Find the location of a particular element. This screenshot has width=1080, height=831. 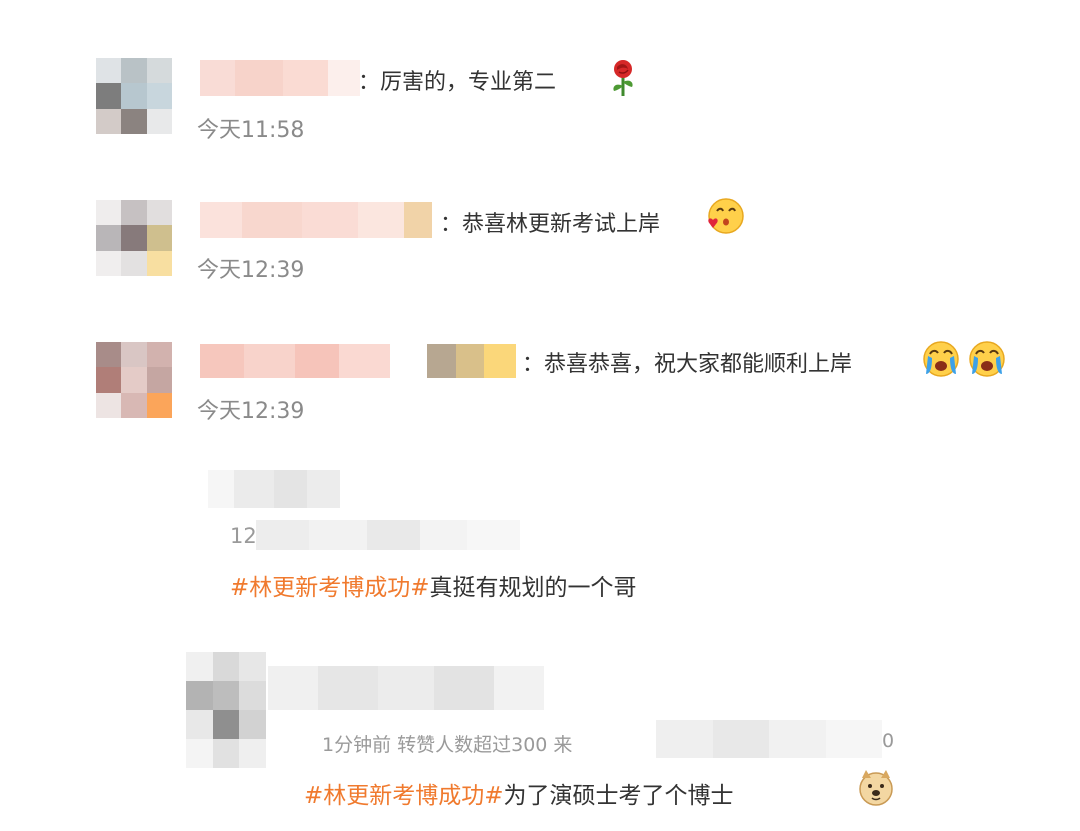

comment-text: ：恭喜林更新考试上岸 is located at coordinates (550, 224).